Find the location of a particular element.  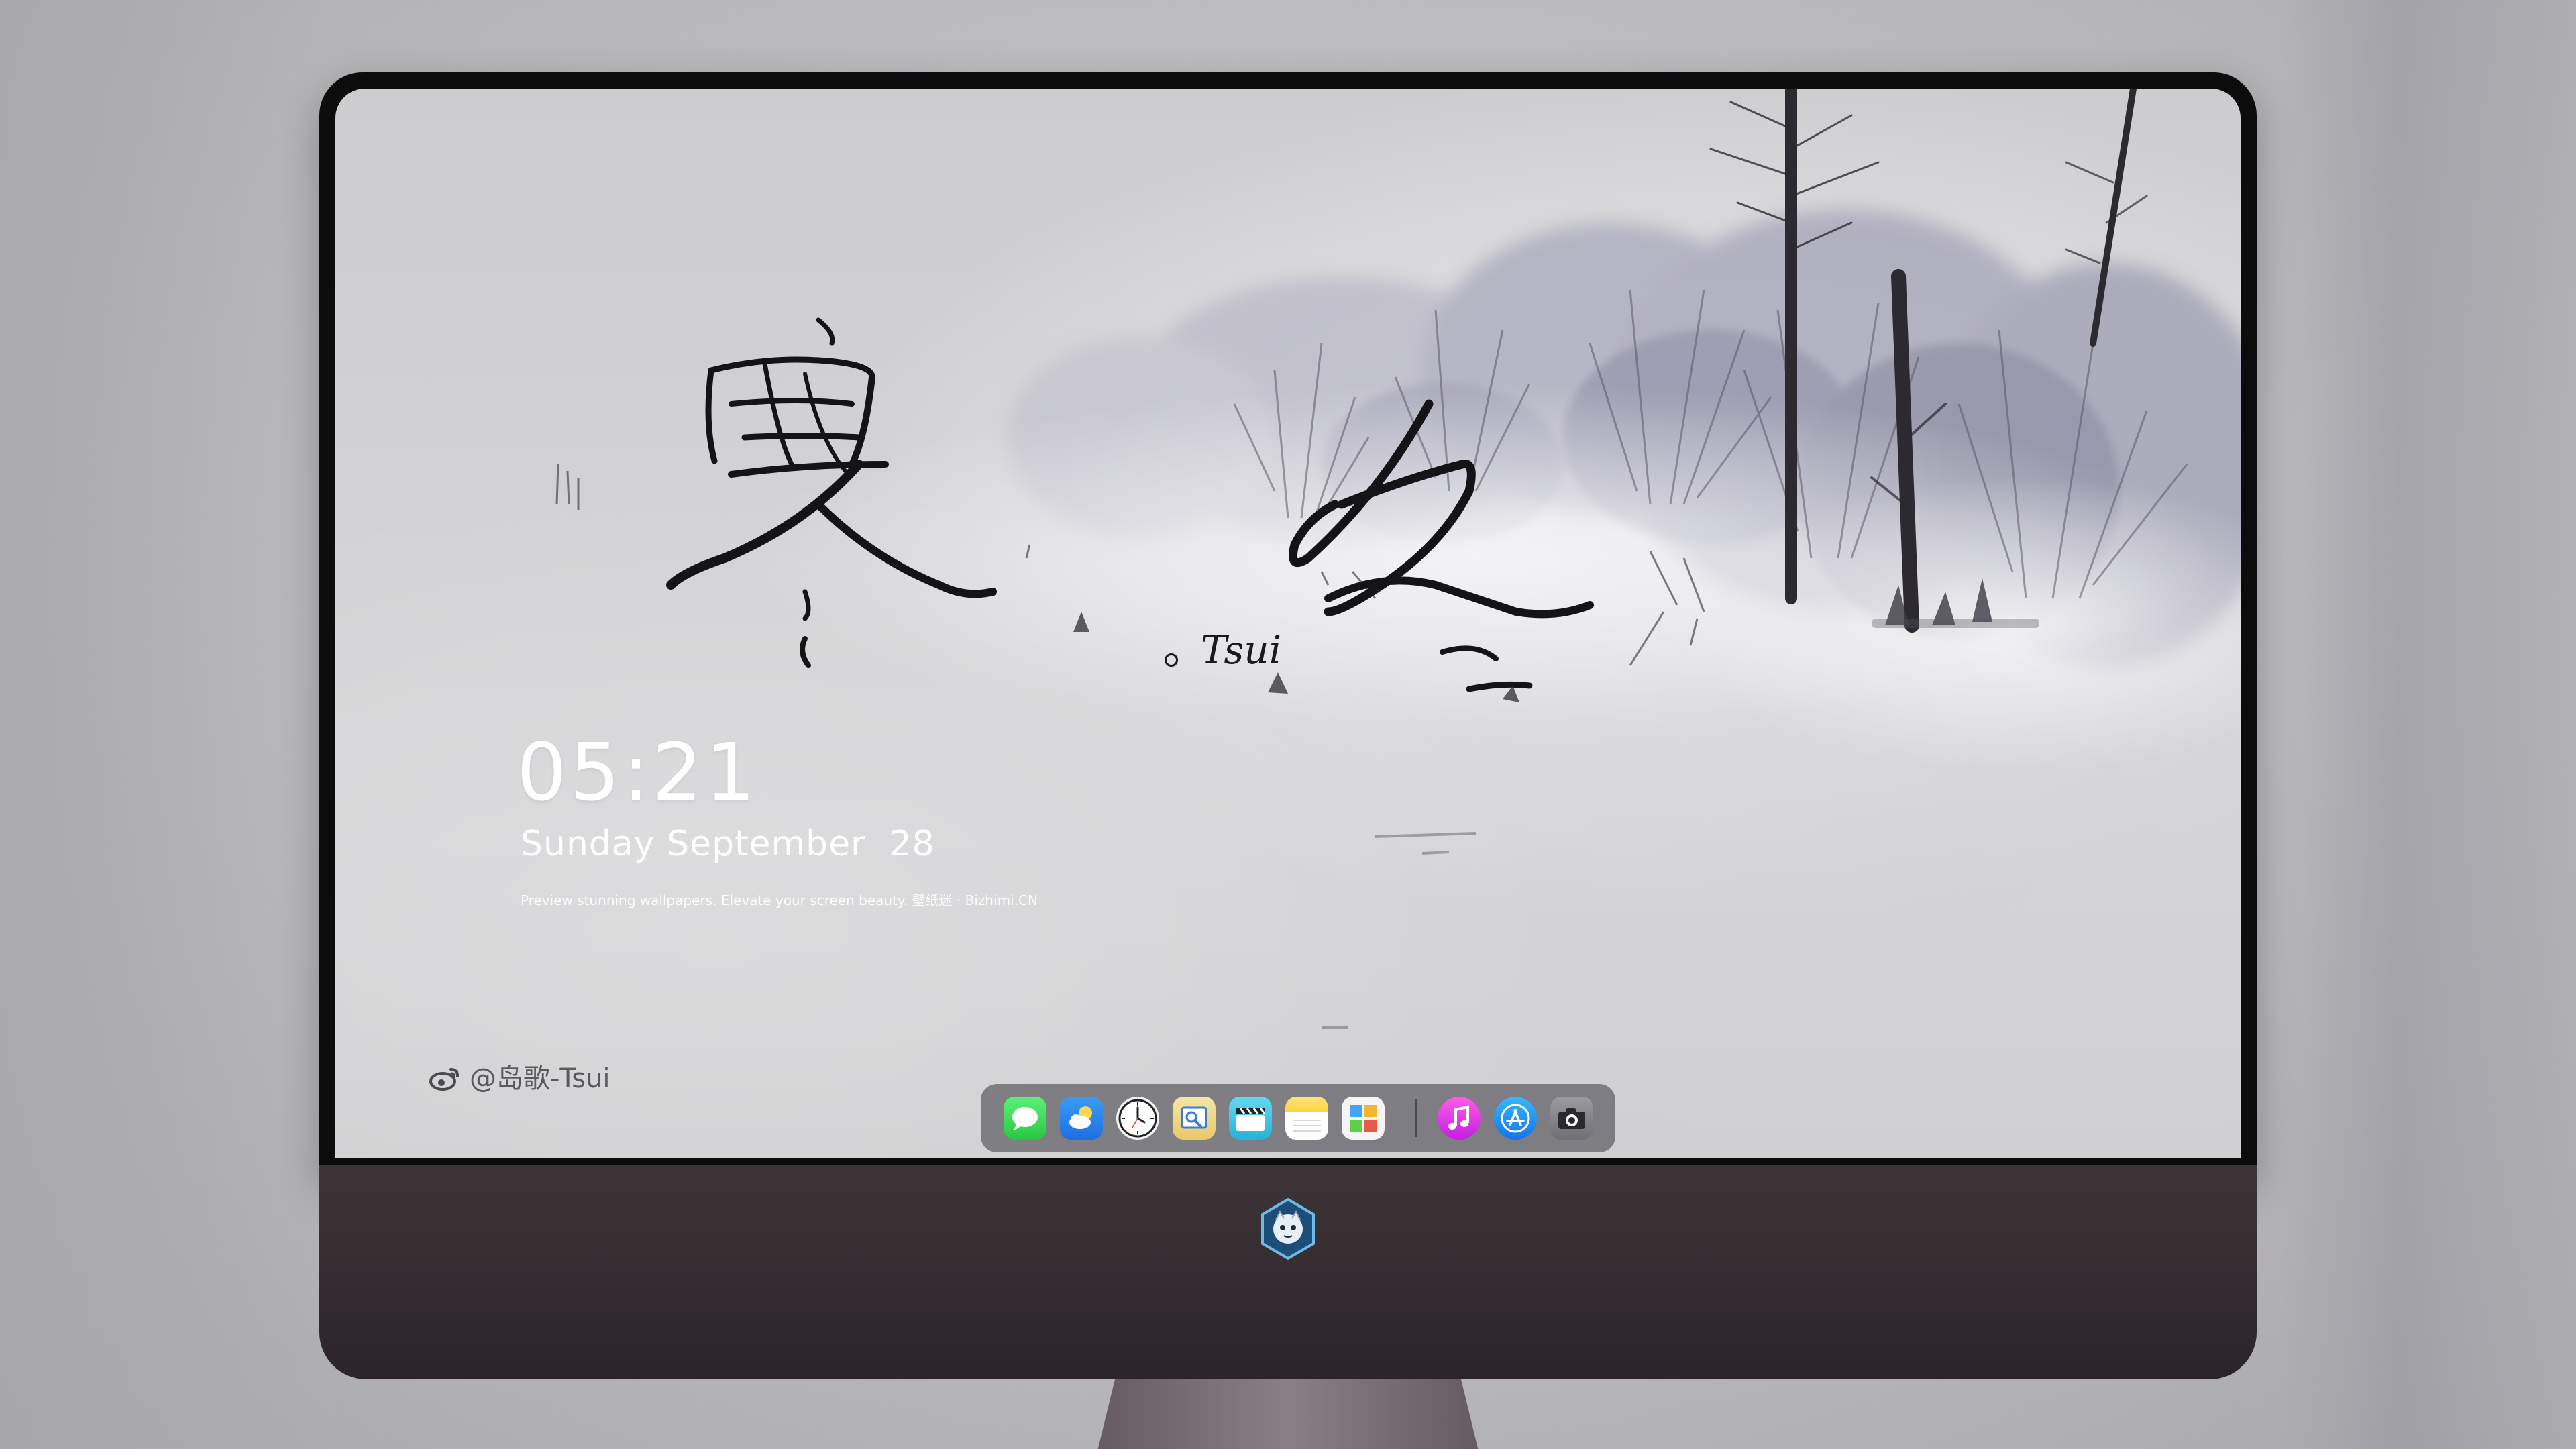

dock-separator is located at coordinates (1416, 1118).